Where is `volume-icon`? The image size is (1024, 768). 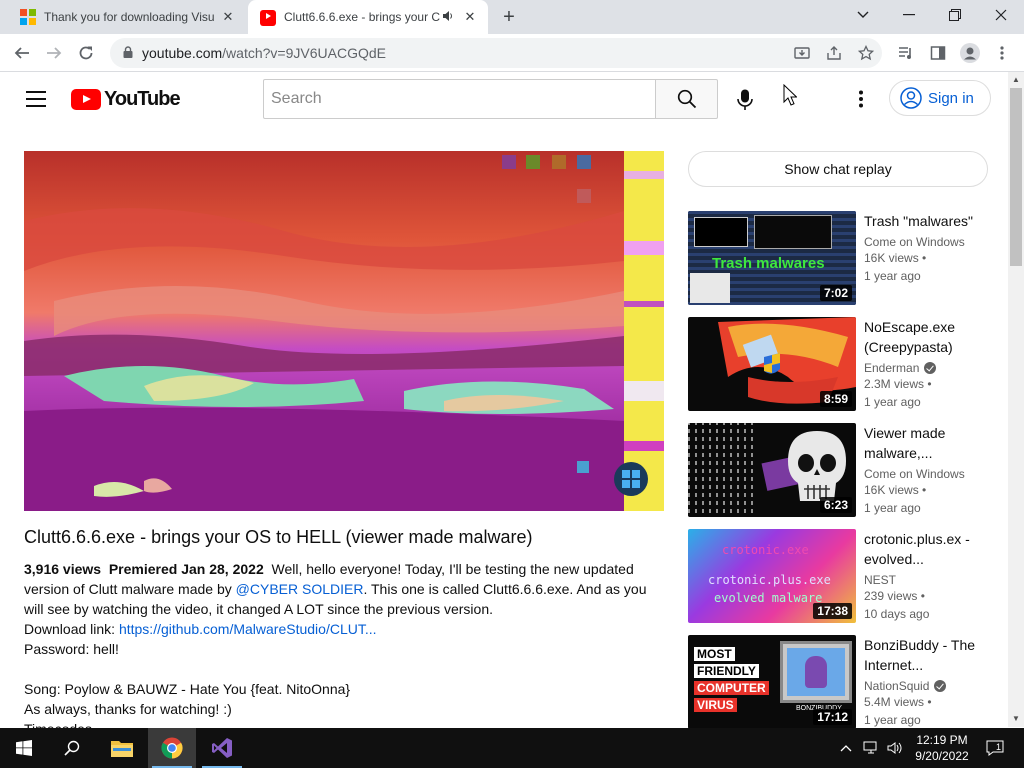 volume-icon is located at coordinates (895, 748).